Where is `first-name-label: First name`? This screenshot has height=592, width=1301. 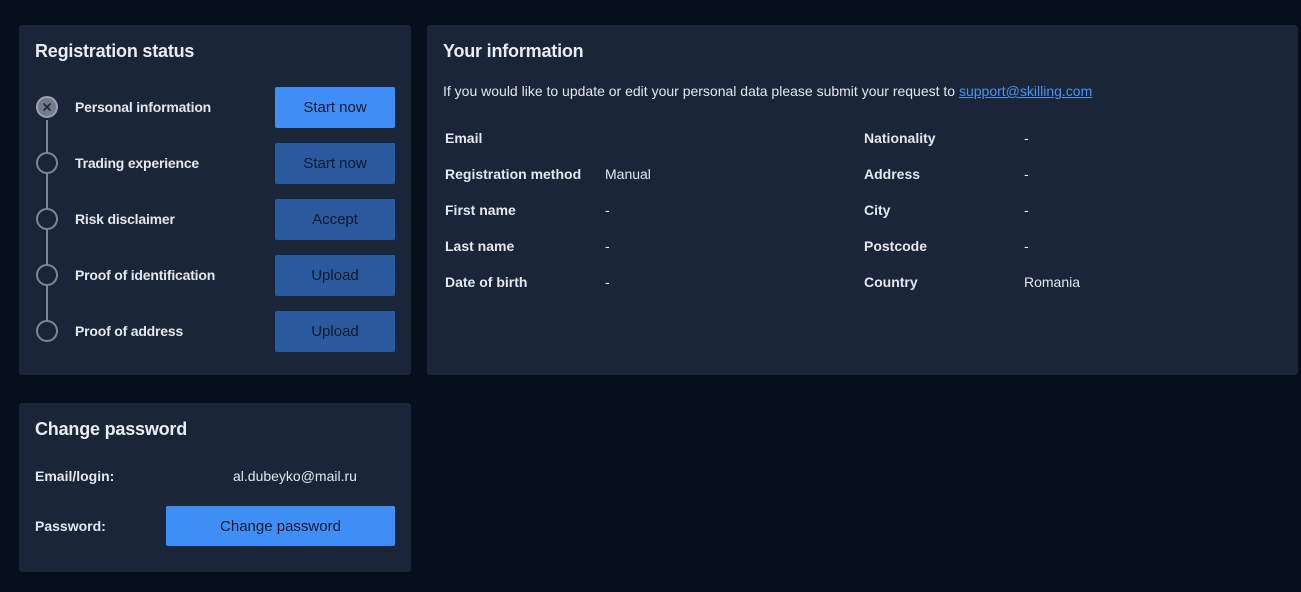
first-name-label: First name is located at coordinates (480, 210).